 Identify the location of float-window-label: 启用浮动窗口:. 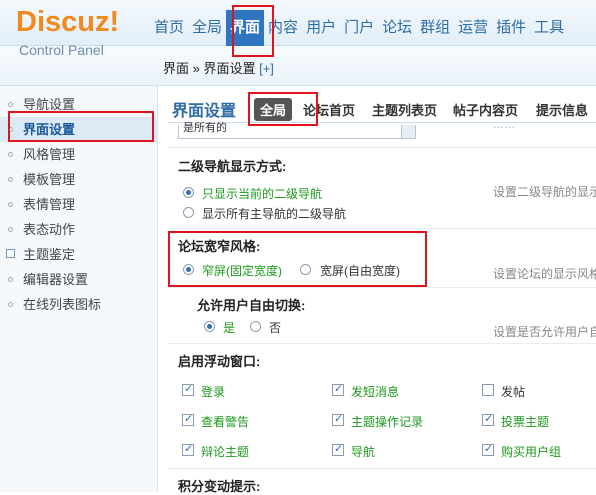
(219, 361).